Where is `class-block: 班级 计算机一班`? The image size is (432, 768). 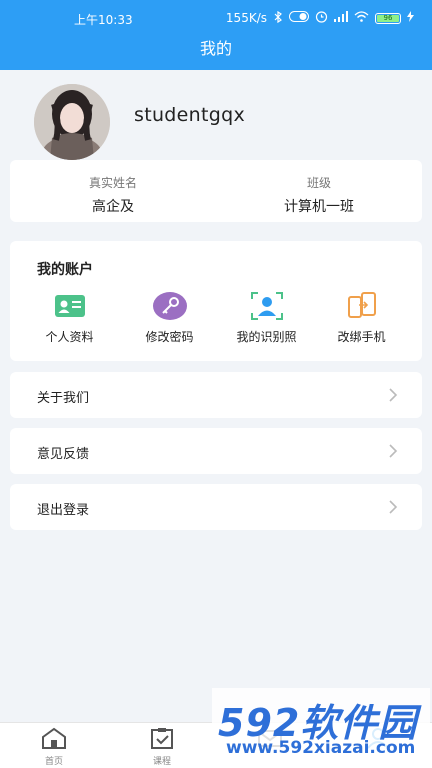
class-block: 班级 计算机一班 is located at coordinates (319, 188).